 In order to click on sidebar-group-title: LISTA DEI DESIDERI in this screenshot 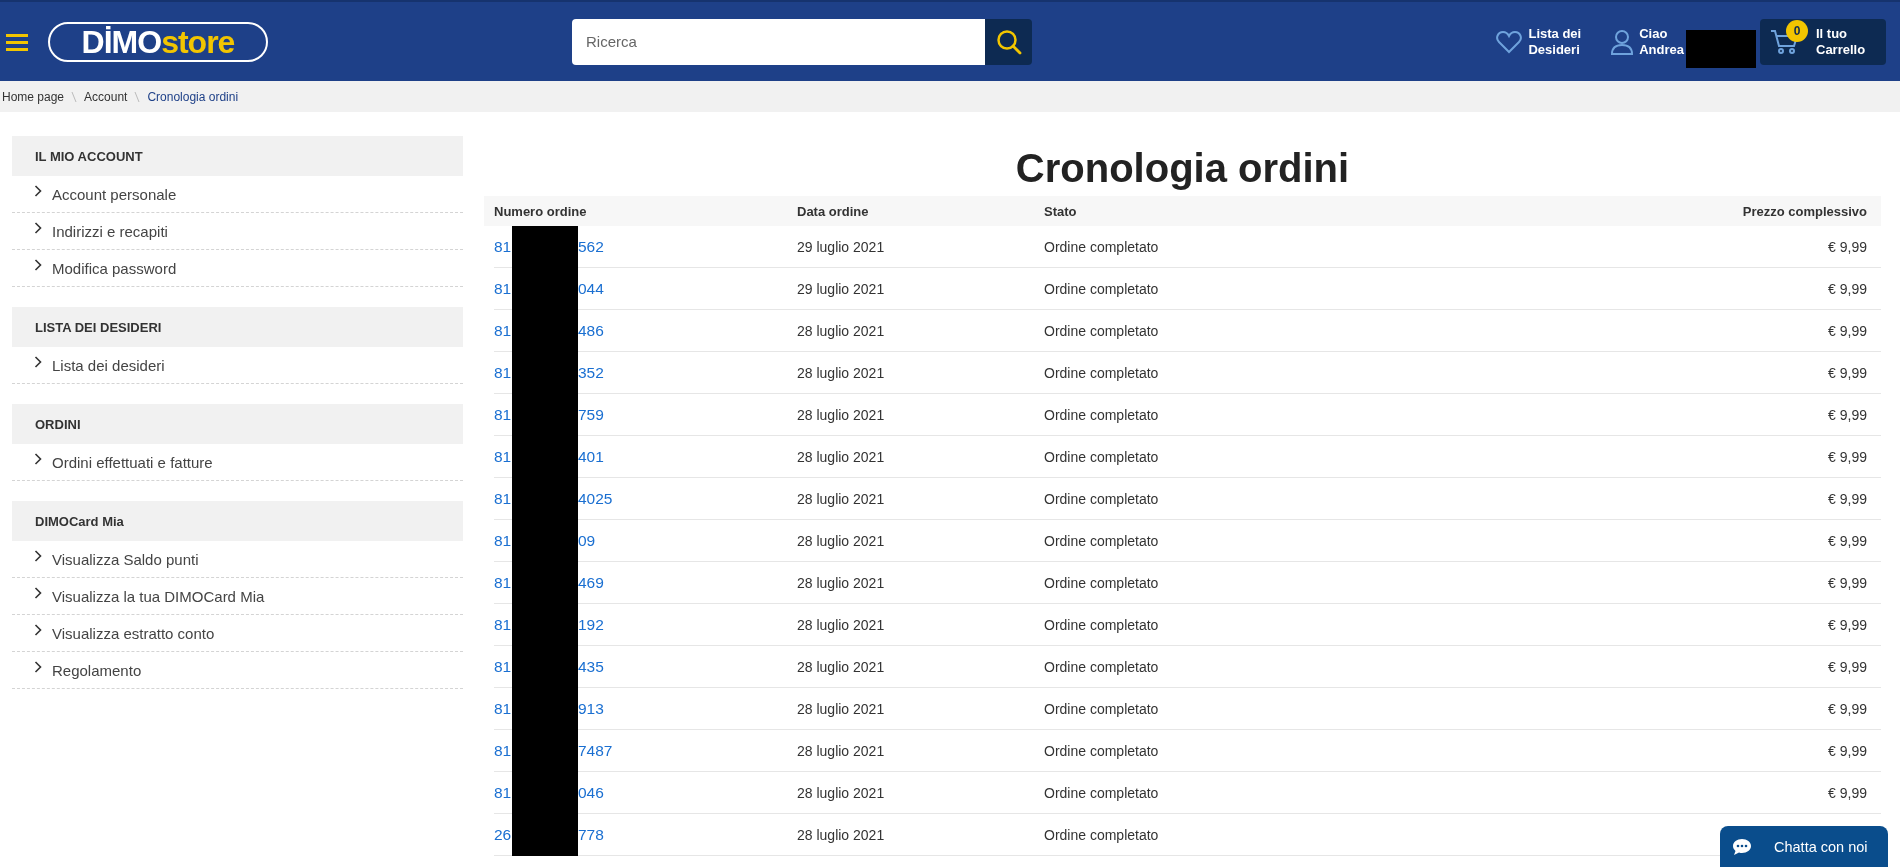, I will do `click(237, 327)`.